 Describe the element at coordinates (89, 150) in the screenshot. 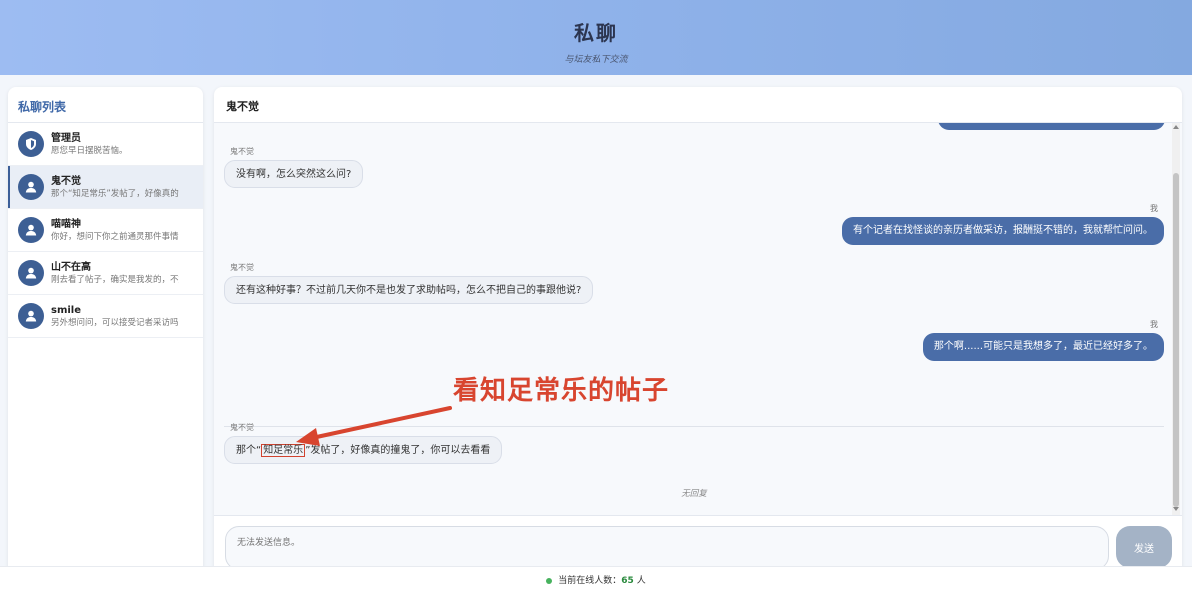

I see `conversation-preview: 愿您早日摆脱苦恼。` at that location.